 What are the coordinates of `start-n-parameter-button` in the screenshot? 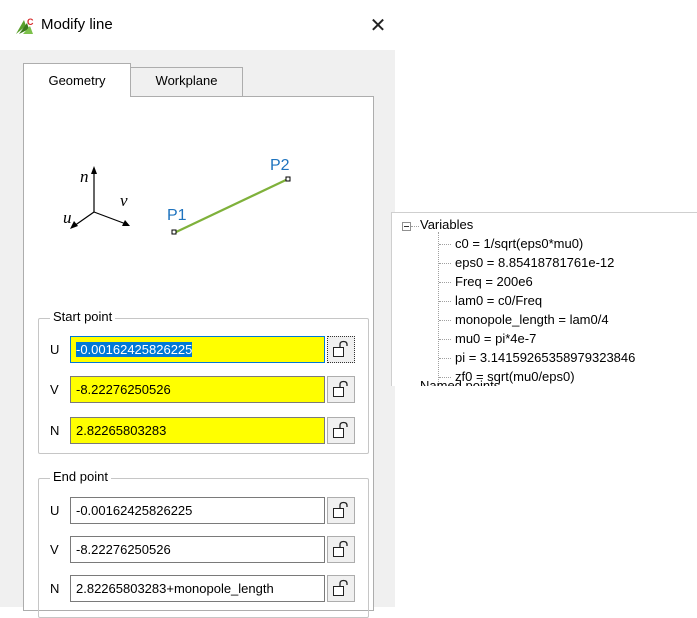 It's located at (341, 430).